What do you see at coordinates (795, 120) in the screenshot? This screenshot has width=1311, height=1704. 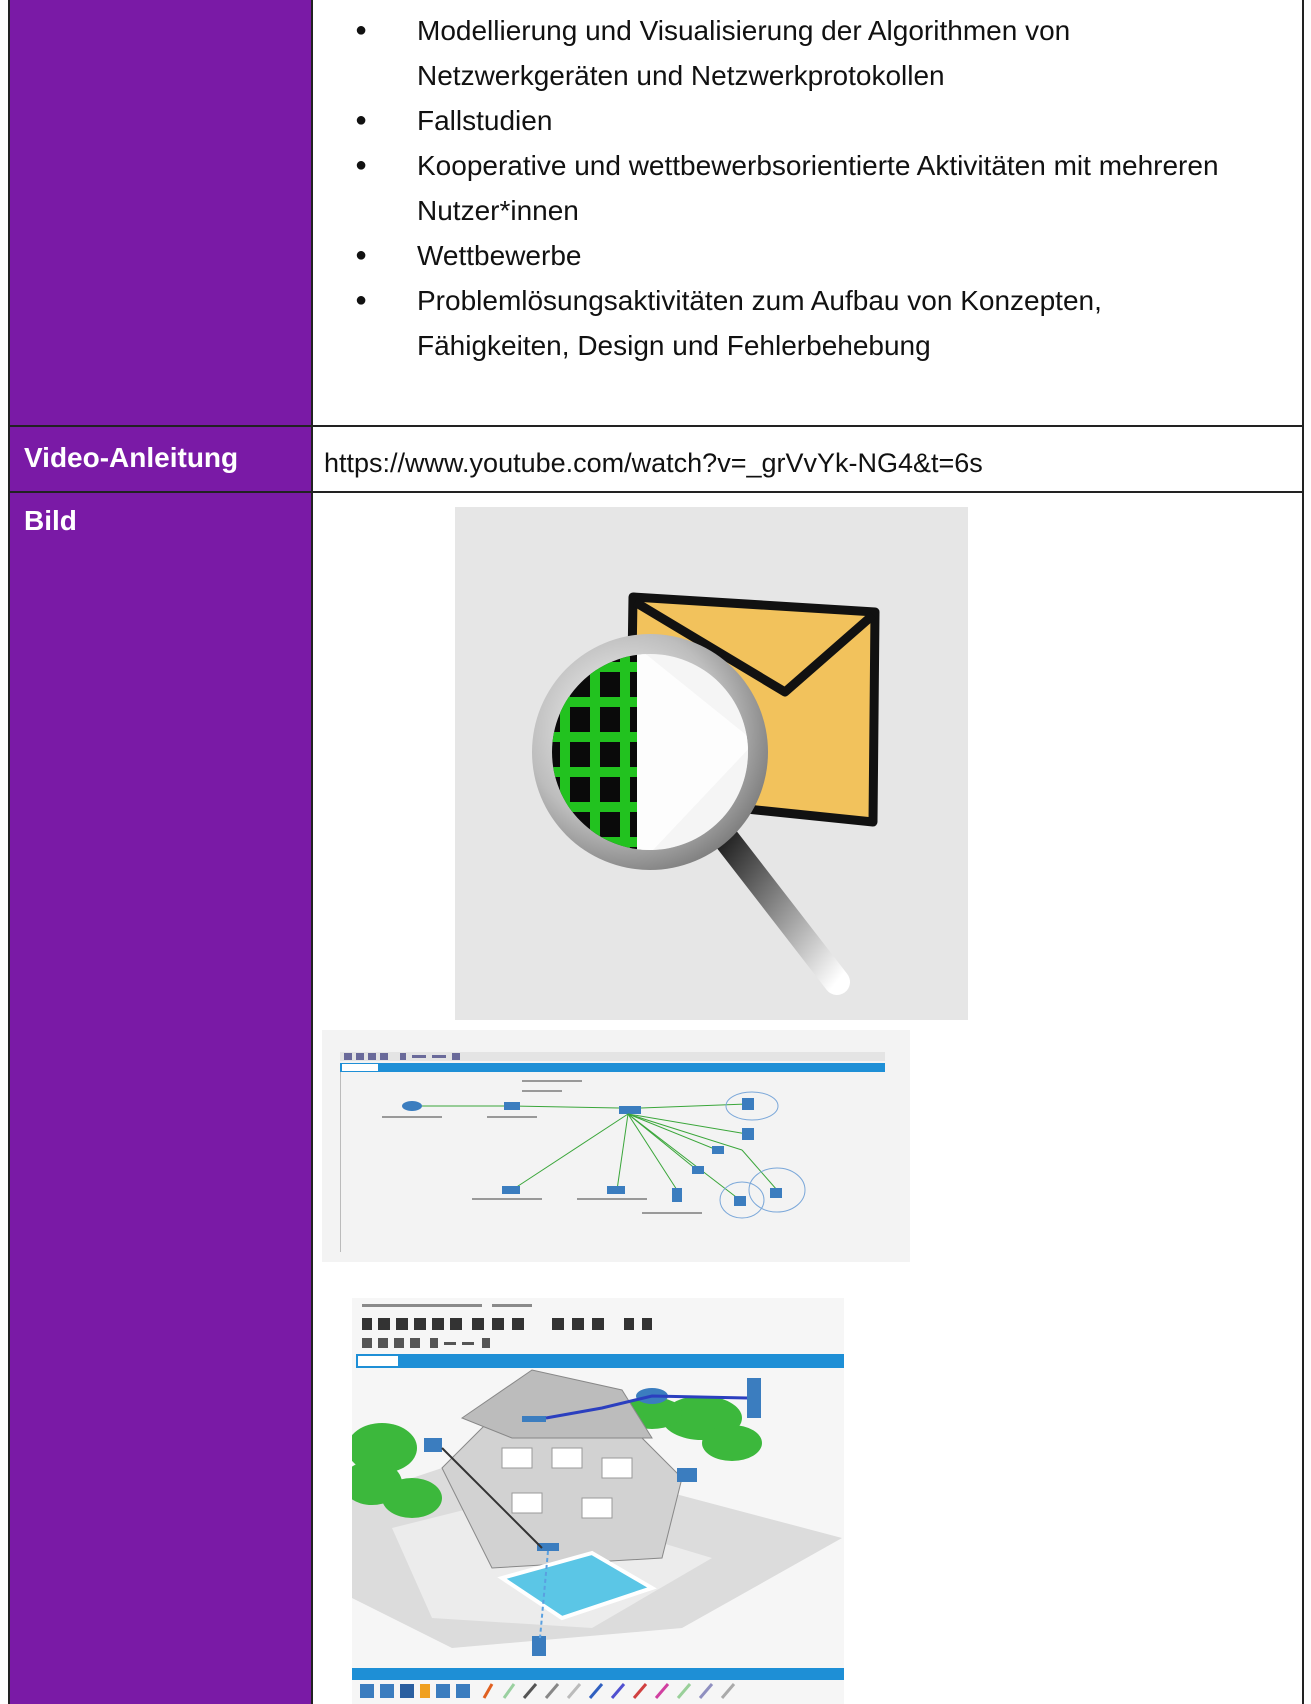 I see `list-item: Fallstudien` at bounding box center [795, 120].